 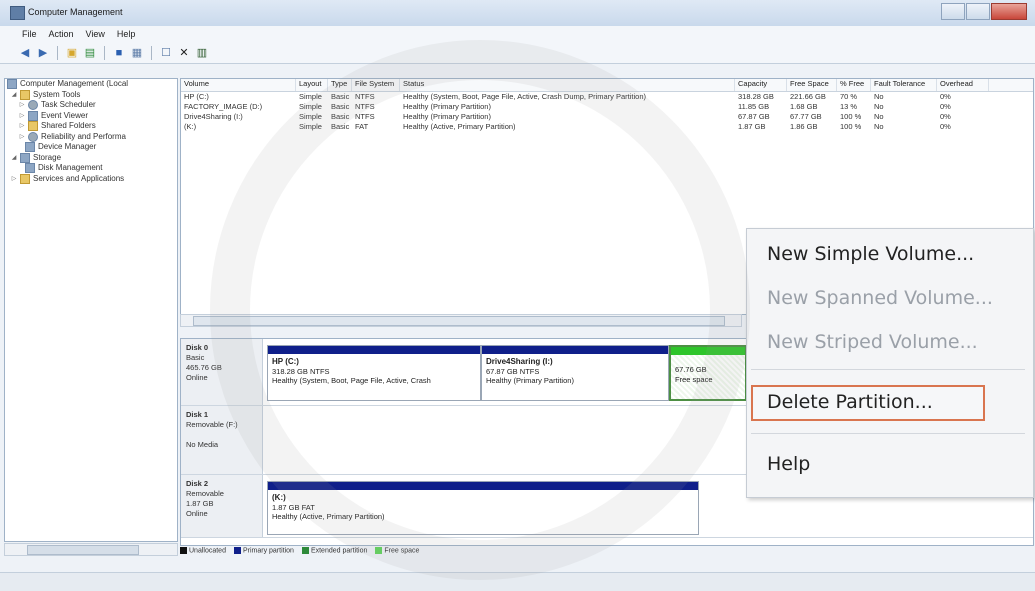 What do you see at coordinates (91, 158) in the screenshot?
I see `tree-item-storage: ◢ Storage` at bounding box center [91, 158].